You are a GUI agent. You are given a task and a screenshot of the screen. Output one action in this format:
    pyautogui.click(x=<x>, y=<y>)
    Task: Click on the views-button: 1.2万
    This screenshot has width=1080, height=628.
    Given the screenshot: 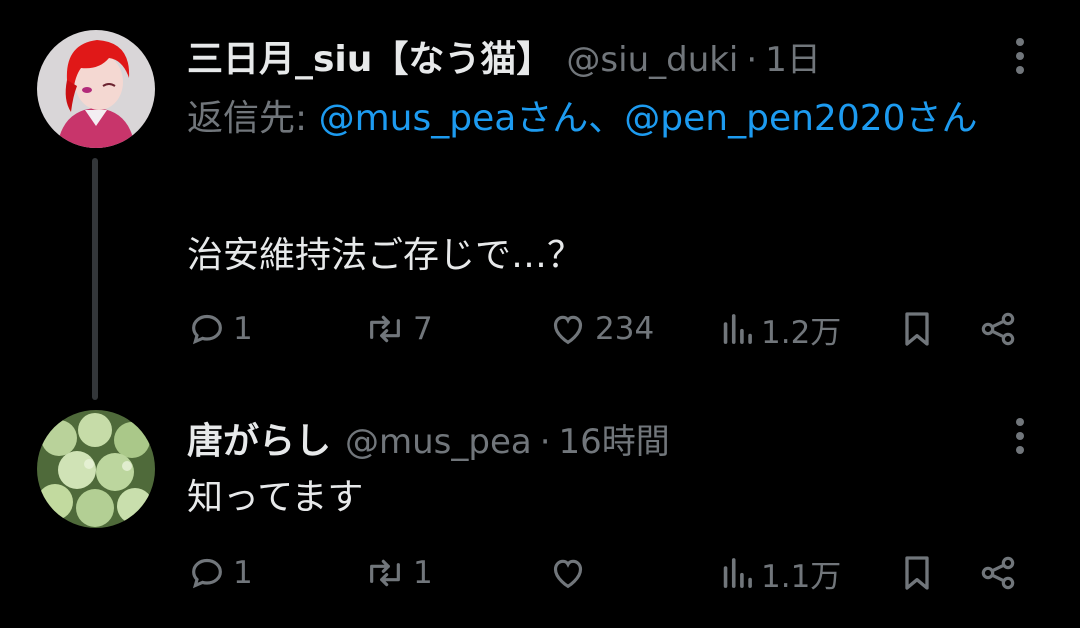 What is the action you would take?
    pyautogui.click(x=780, y=329)
    